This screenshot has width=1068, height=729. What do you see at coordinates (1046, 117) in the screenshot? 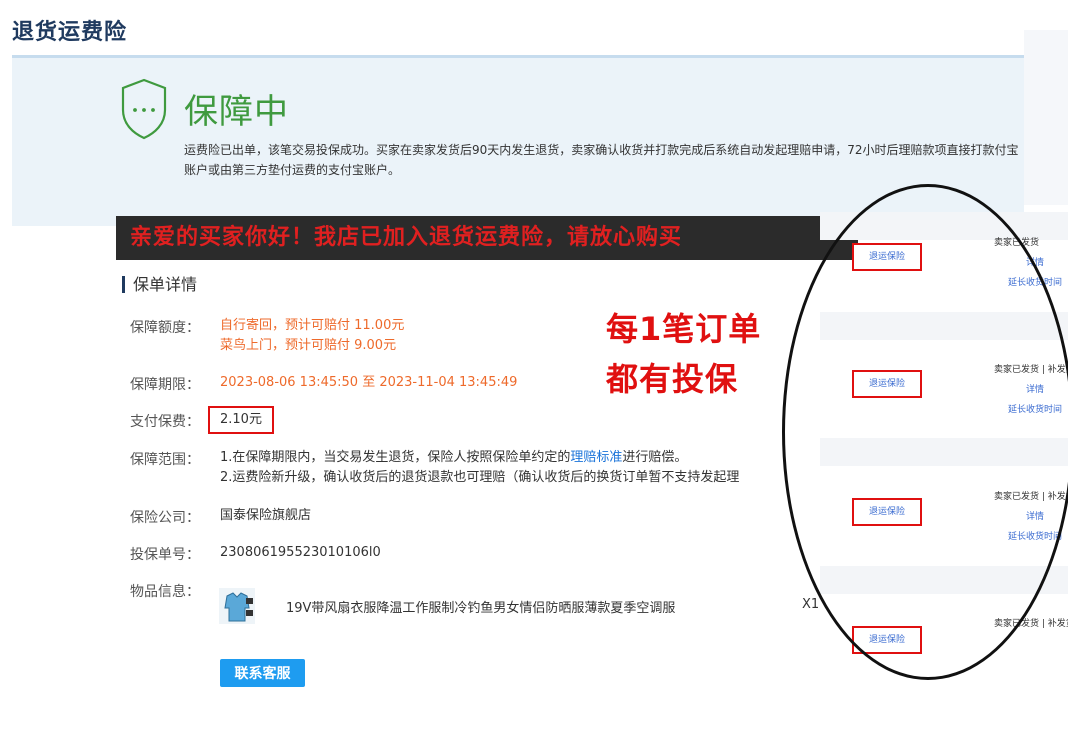
I see `side-panel-strip` at bounding box center [1046, 117].